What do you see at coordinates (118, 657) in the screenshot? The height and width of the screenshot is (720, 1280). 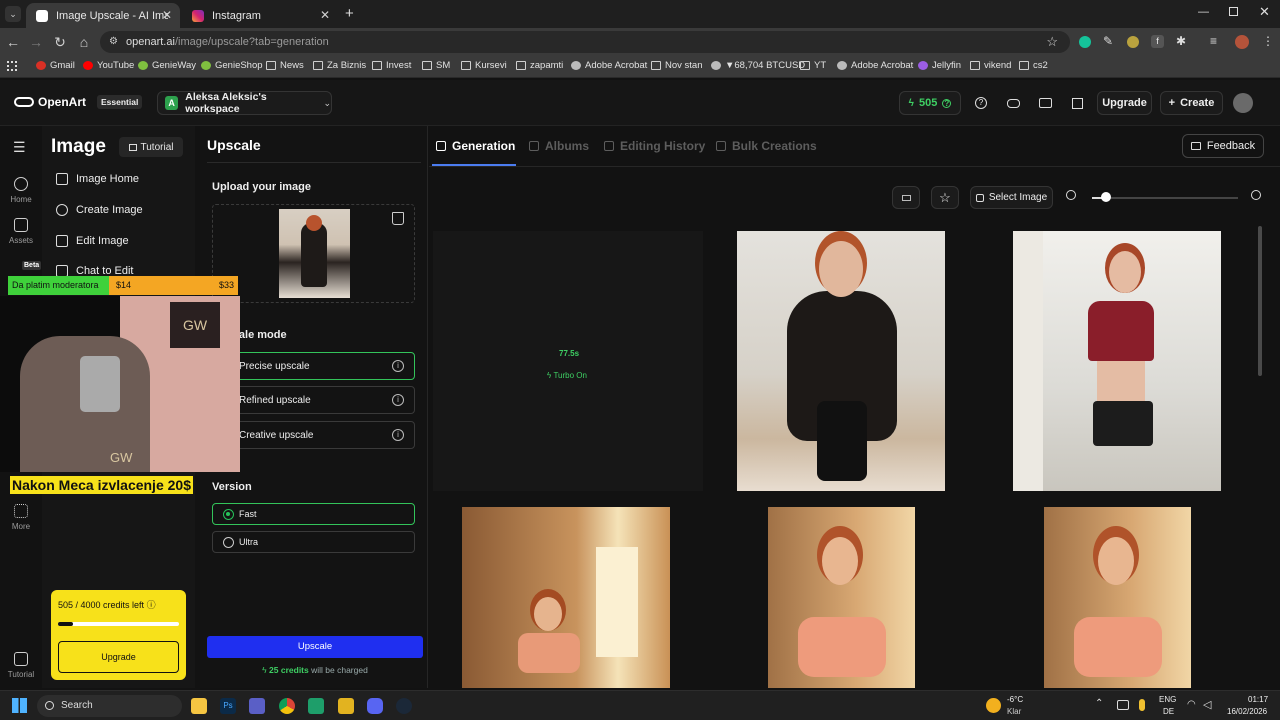 I see `credits-upgrade-button: Upgrade` at bounding box center [118, 657].